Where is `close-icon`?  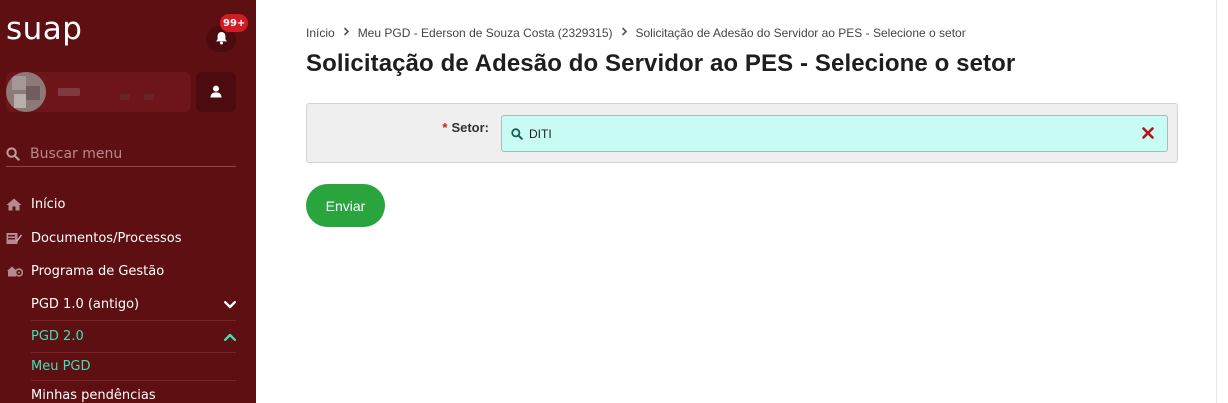
close-icon is located at coordinates (1148, 133).